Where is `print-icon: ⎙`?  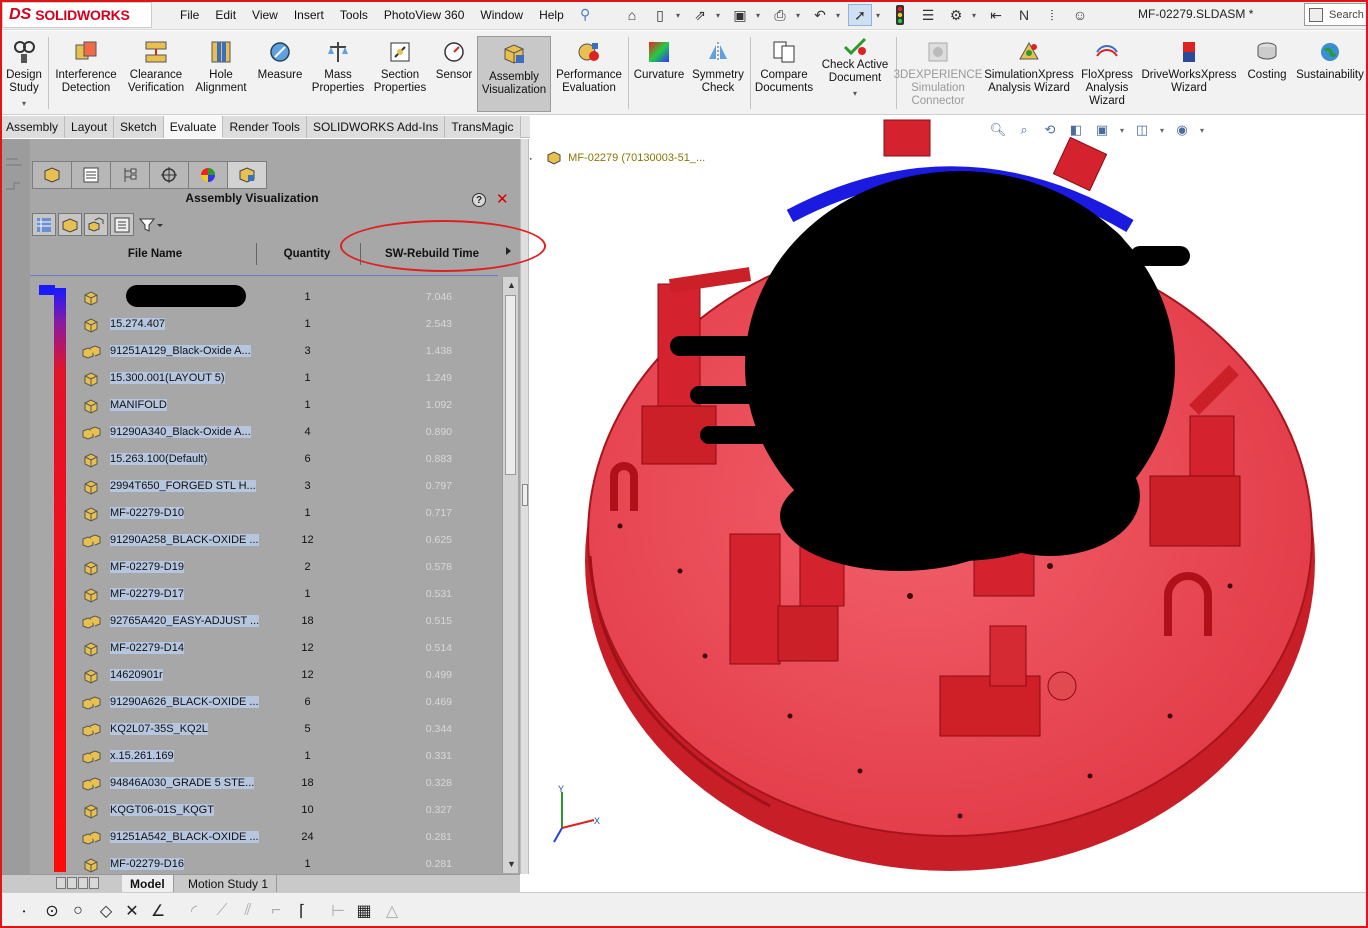
print-icon: ⎙ is located at coordinates (780, 15).